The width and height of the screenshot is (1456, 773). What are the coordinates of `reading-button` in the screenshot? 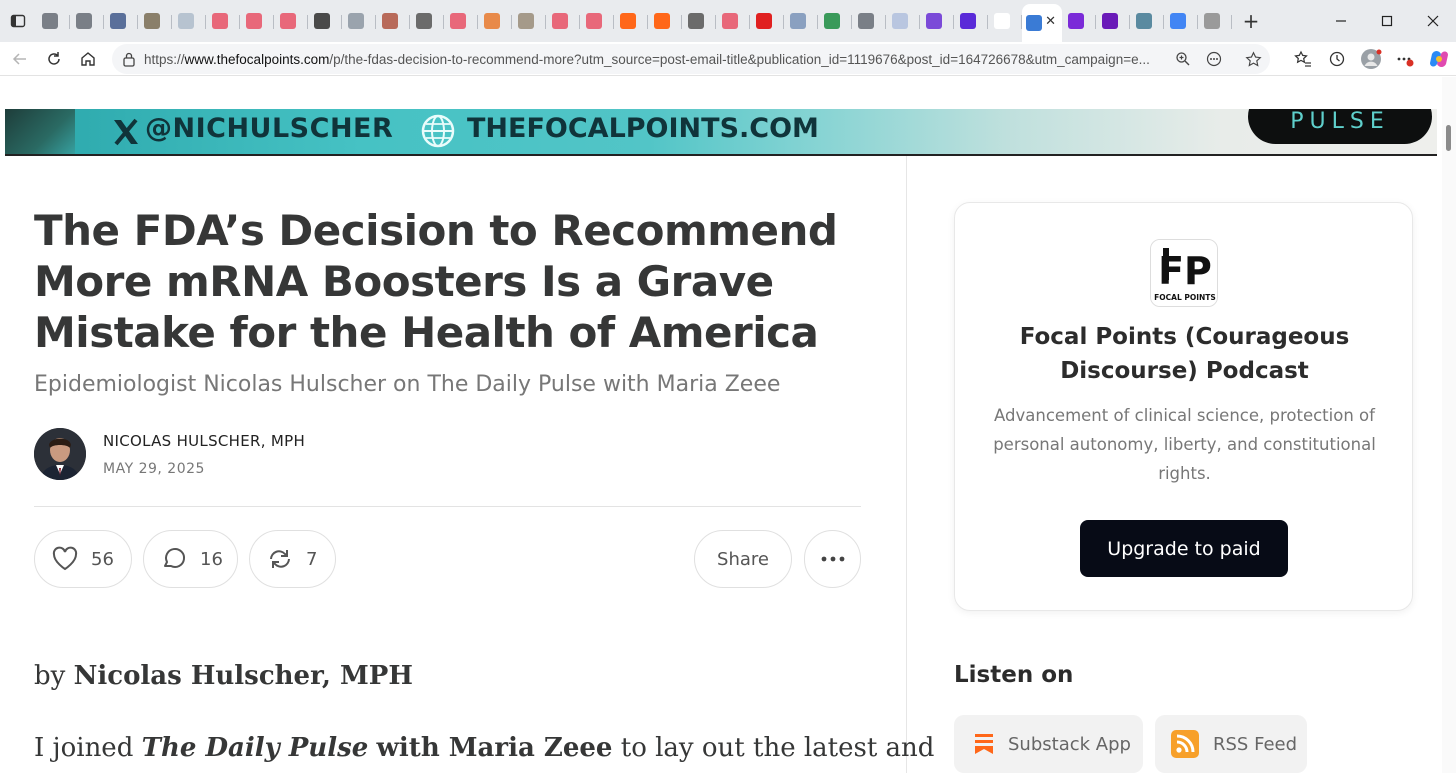 It's located at (1214, 59).